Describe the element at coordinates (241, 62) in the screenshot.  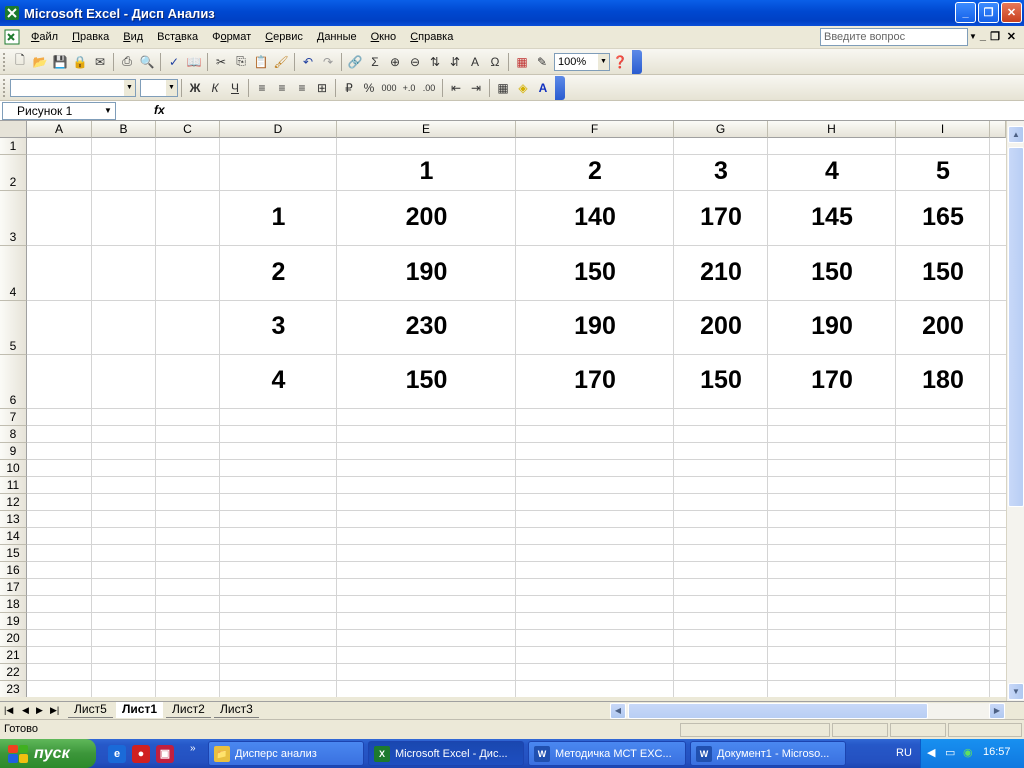
I see `copy-icon: ⎘` at that location.